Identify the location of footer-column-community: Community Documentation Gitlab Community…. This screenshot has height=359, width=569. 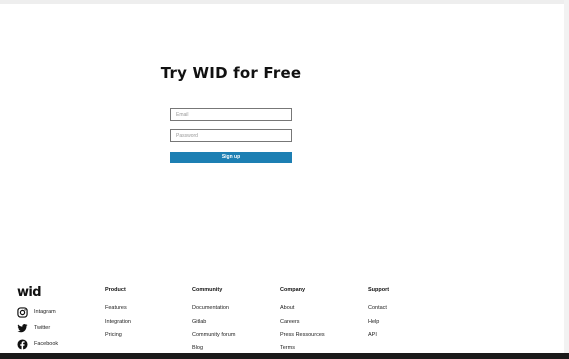
(213, 319).